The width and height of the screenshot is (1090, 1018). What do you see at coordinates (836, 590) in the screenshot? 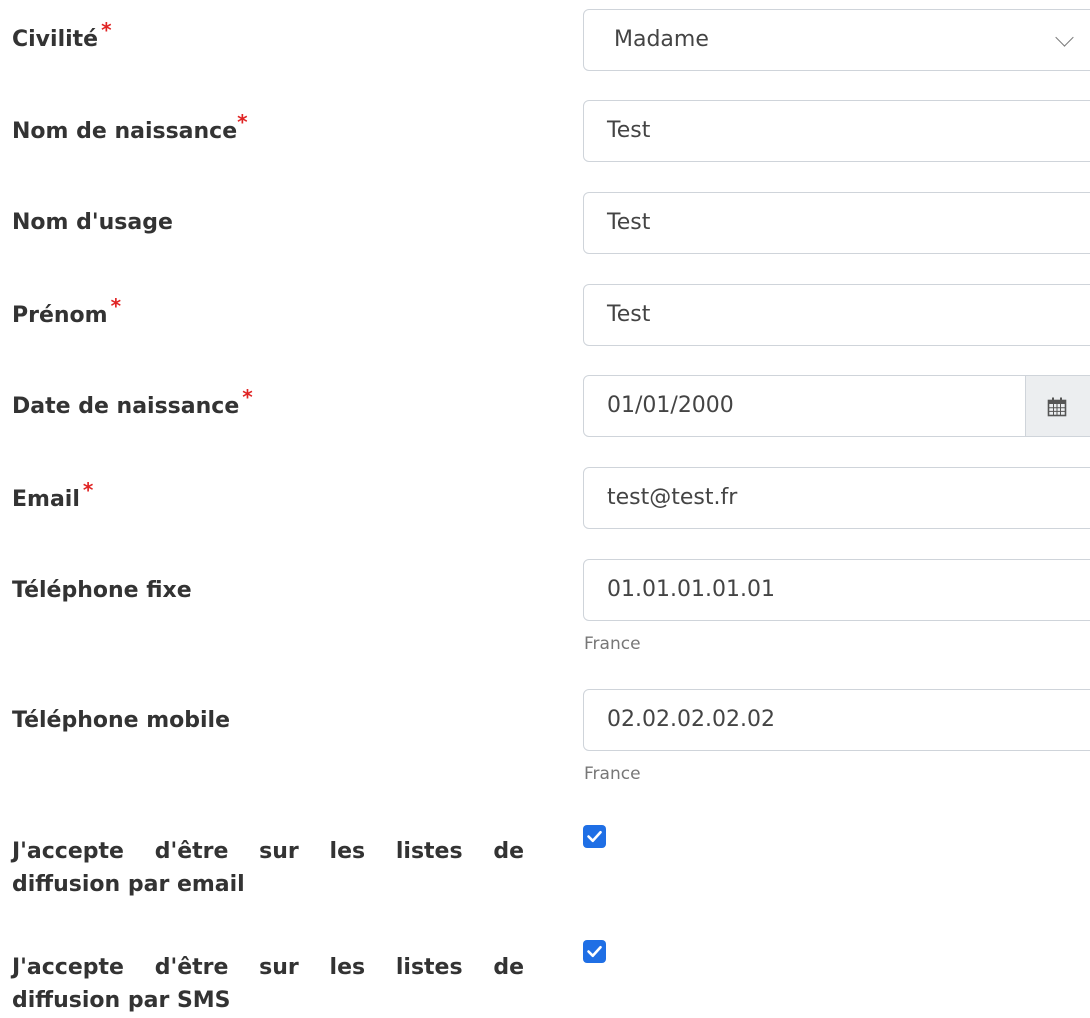
I see `tel-fixe-input: 01.01.01.01.01` at bounding box center [836, 590].